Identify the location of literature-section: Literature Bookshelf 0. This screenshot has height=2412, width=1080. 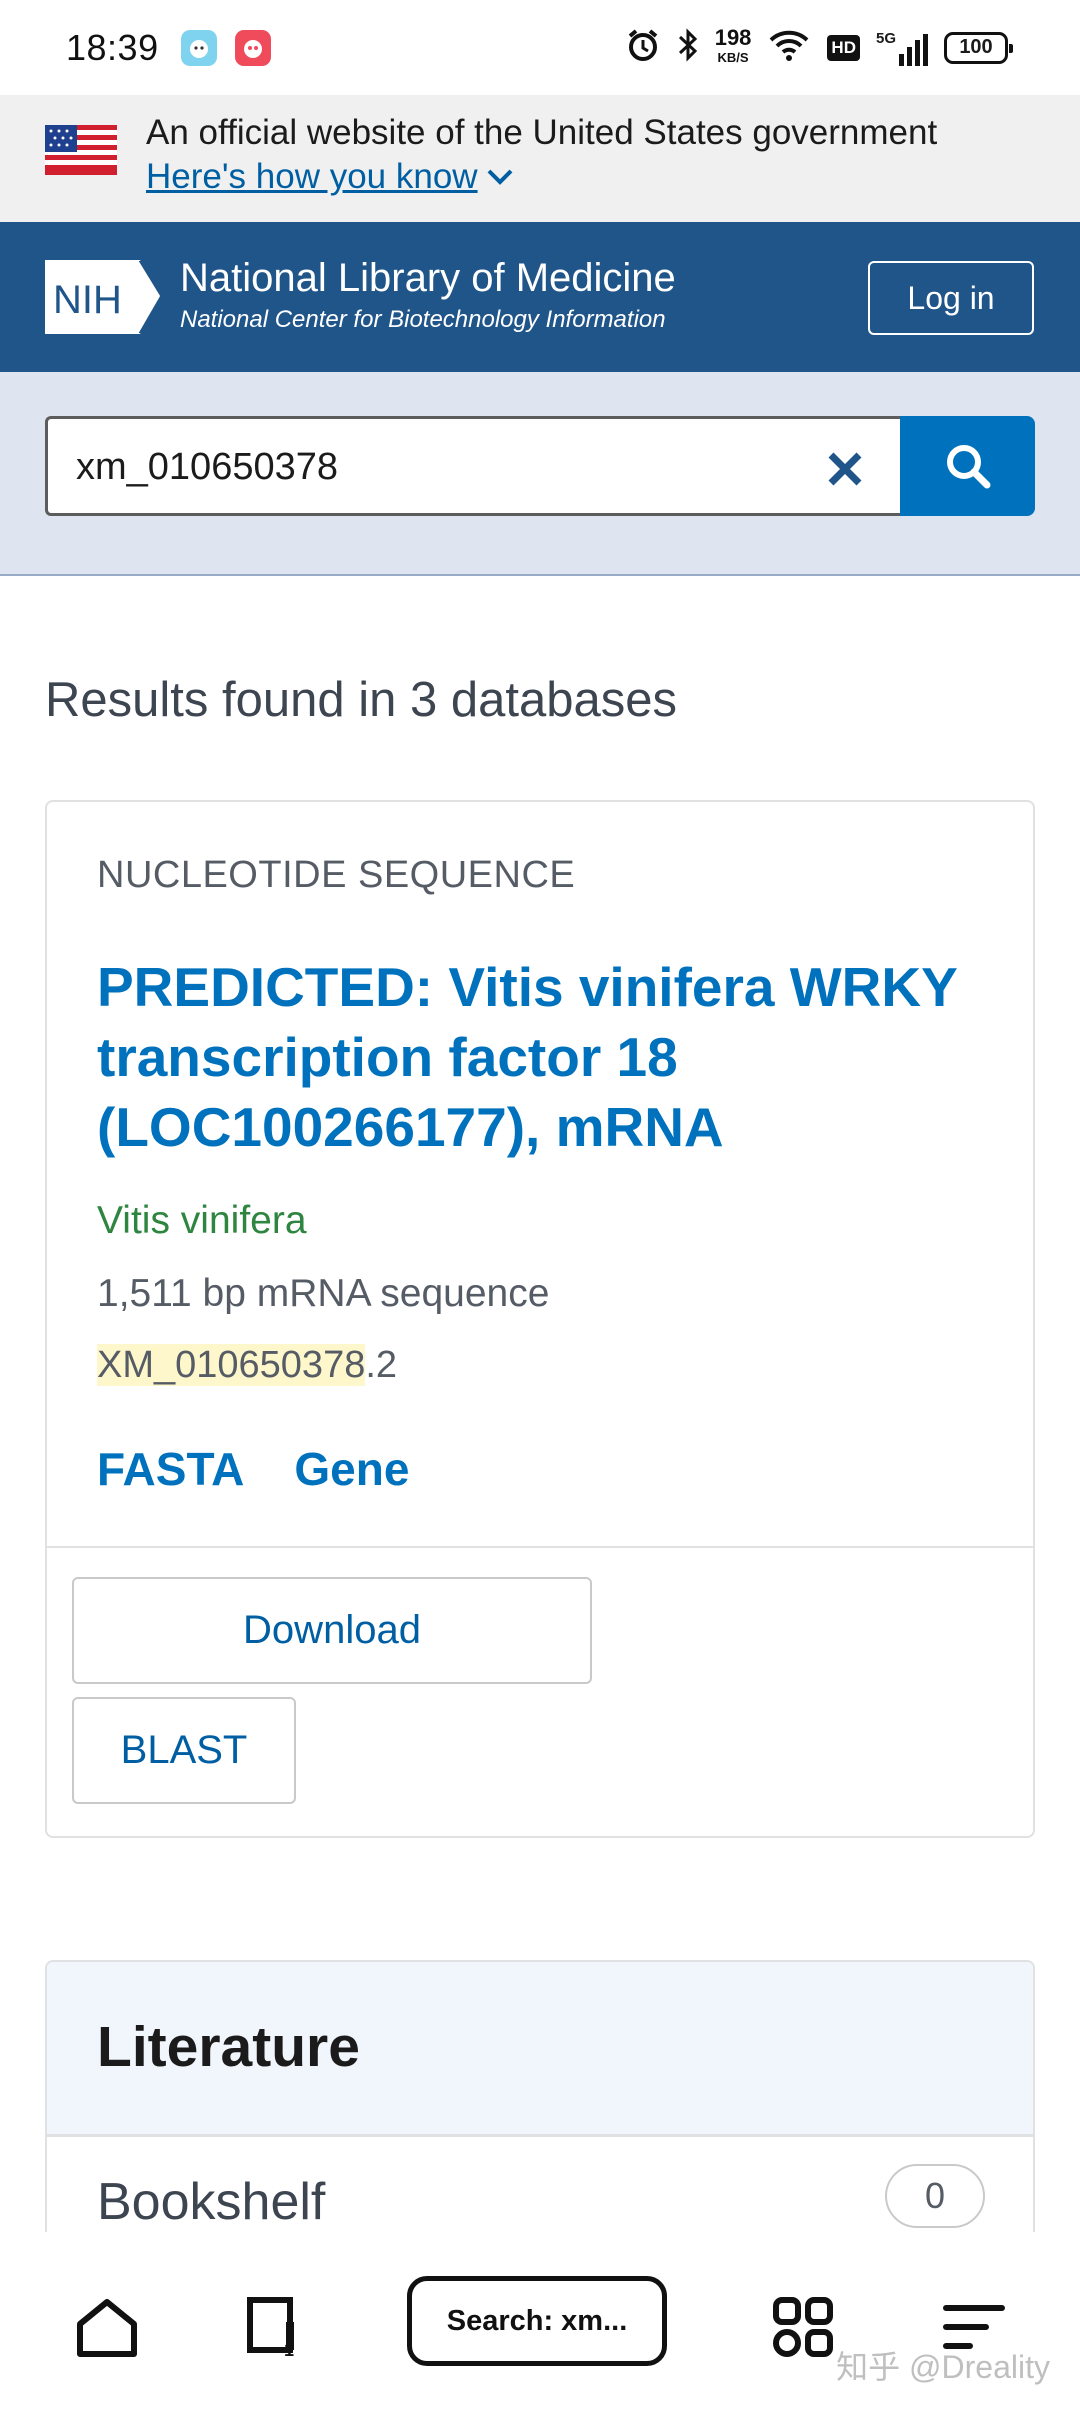
(540, 2110).